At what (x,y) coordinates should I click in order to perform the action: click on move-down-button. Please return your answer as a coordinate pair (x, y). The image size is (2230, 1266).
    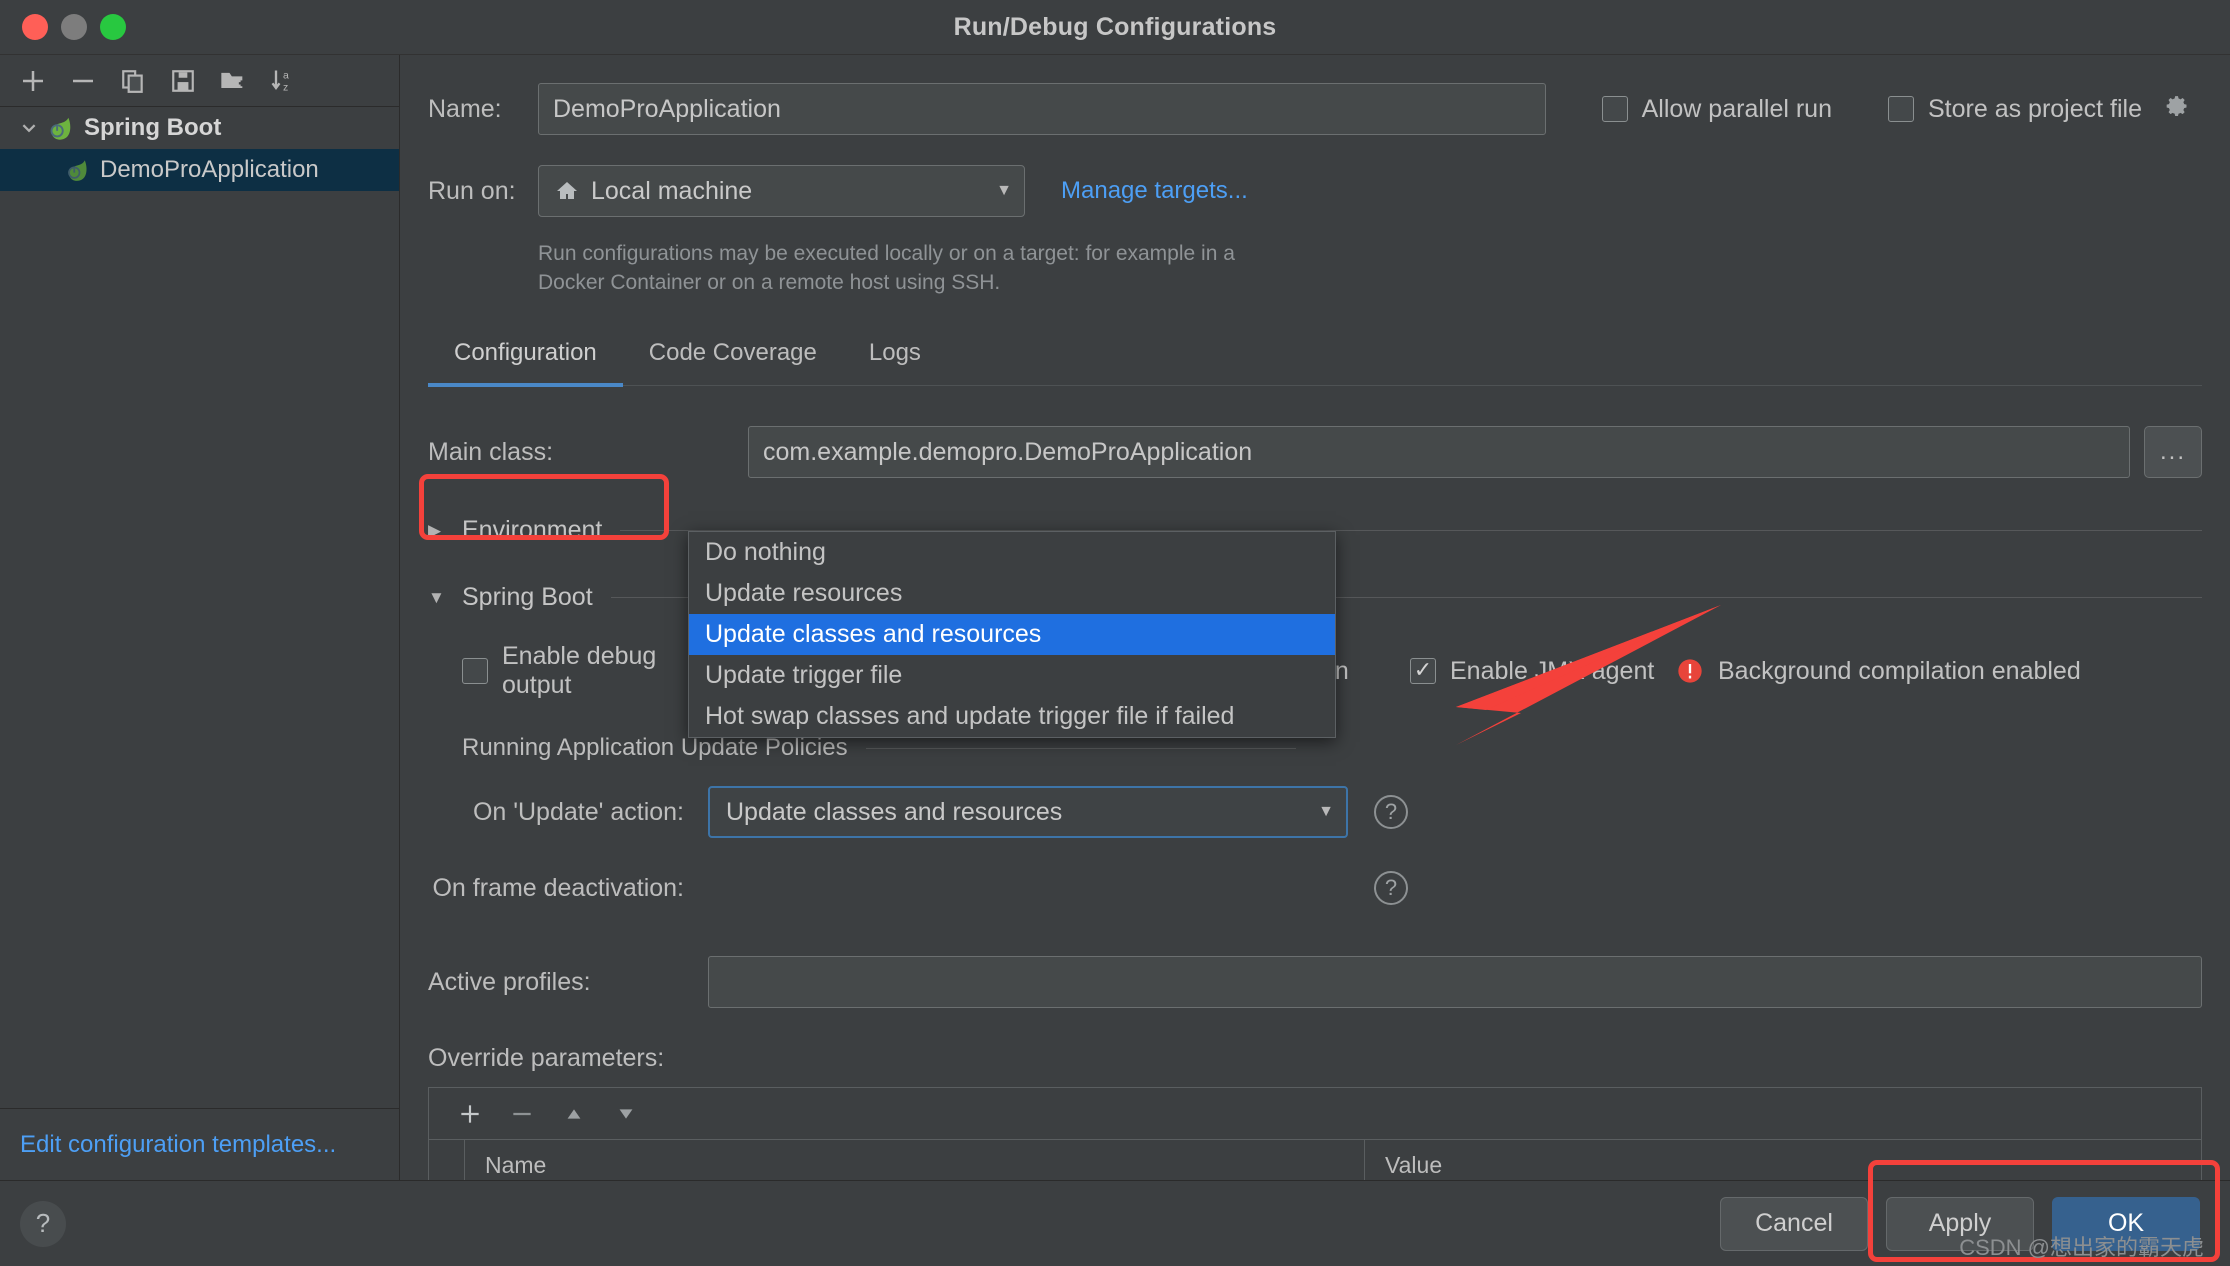
    Looking at the image, I should click on (626, 1114).